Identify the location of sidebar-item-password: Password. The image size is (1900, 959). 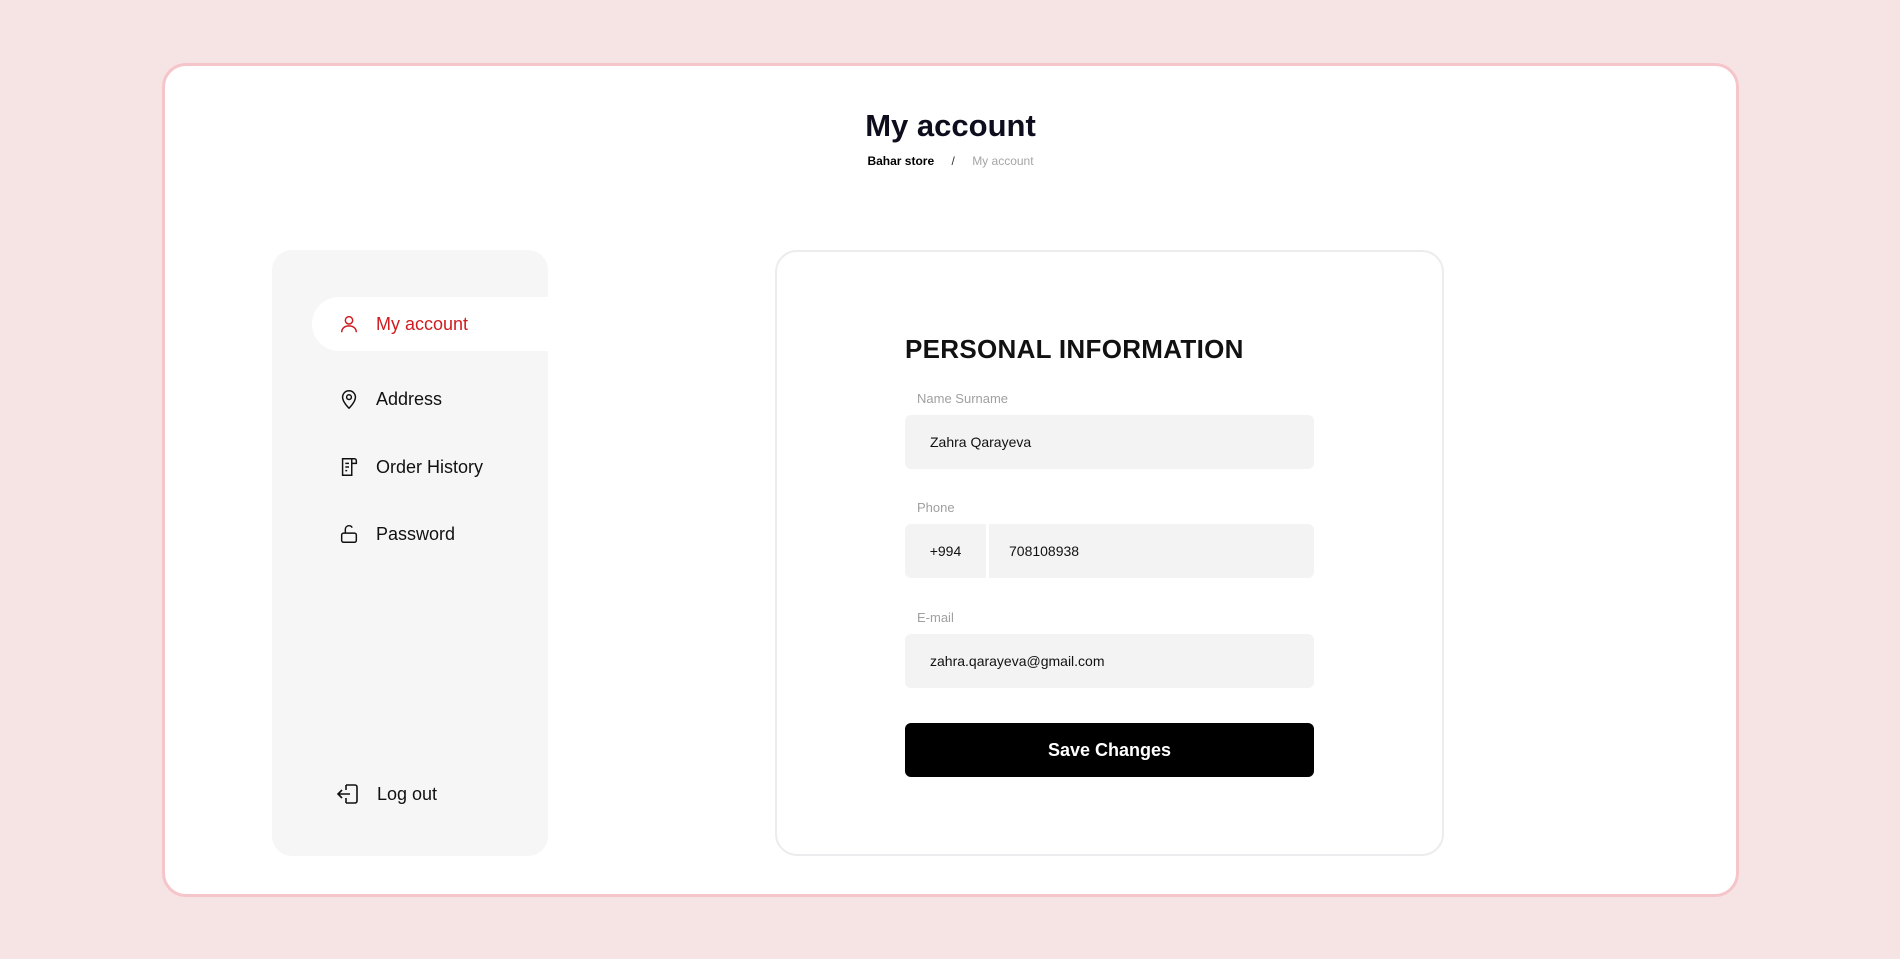
(430, 534).